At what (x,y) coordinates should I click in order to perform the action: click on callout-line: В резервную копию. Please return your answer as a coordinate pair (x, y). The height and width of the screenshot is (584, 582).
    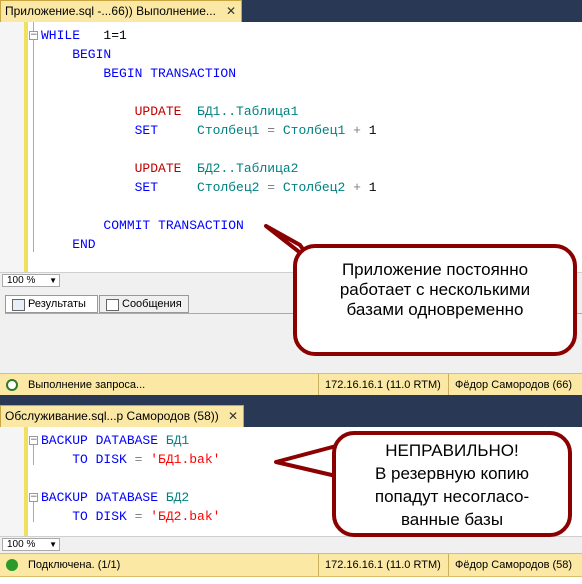
    Looking at the image, I should click on (452, 473).